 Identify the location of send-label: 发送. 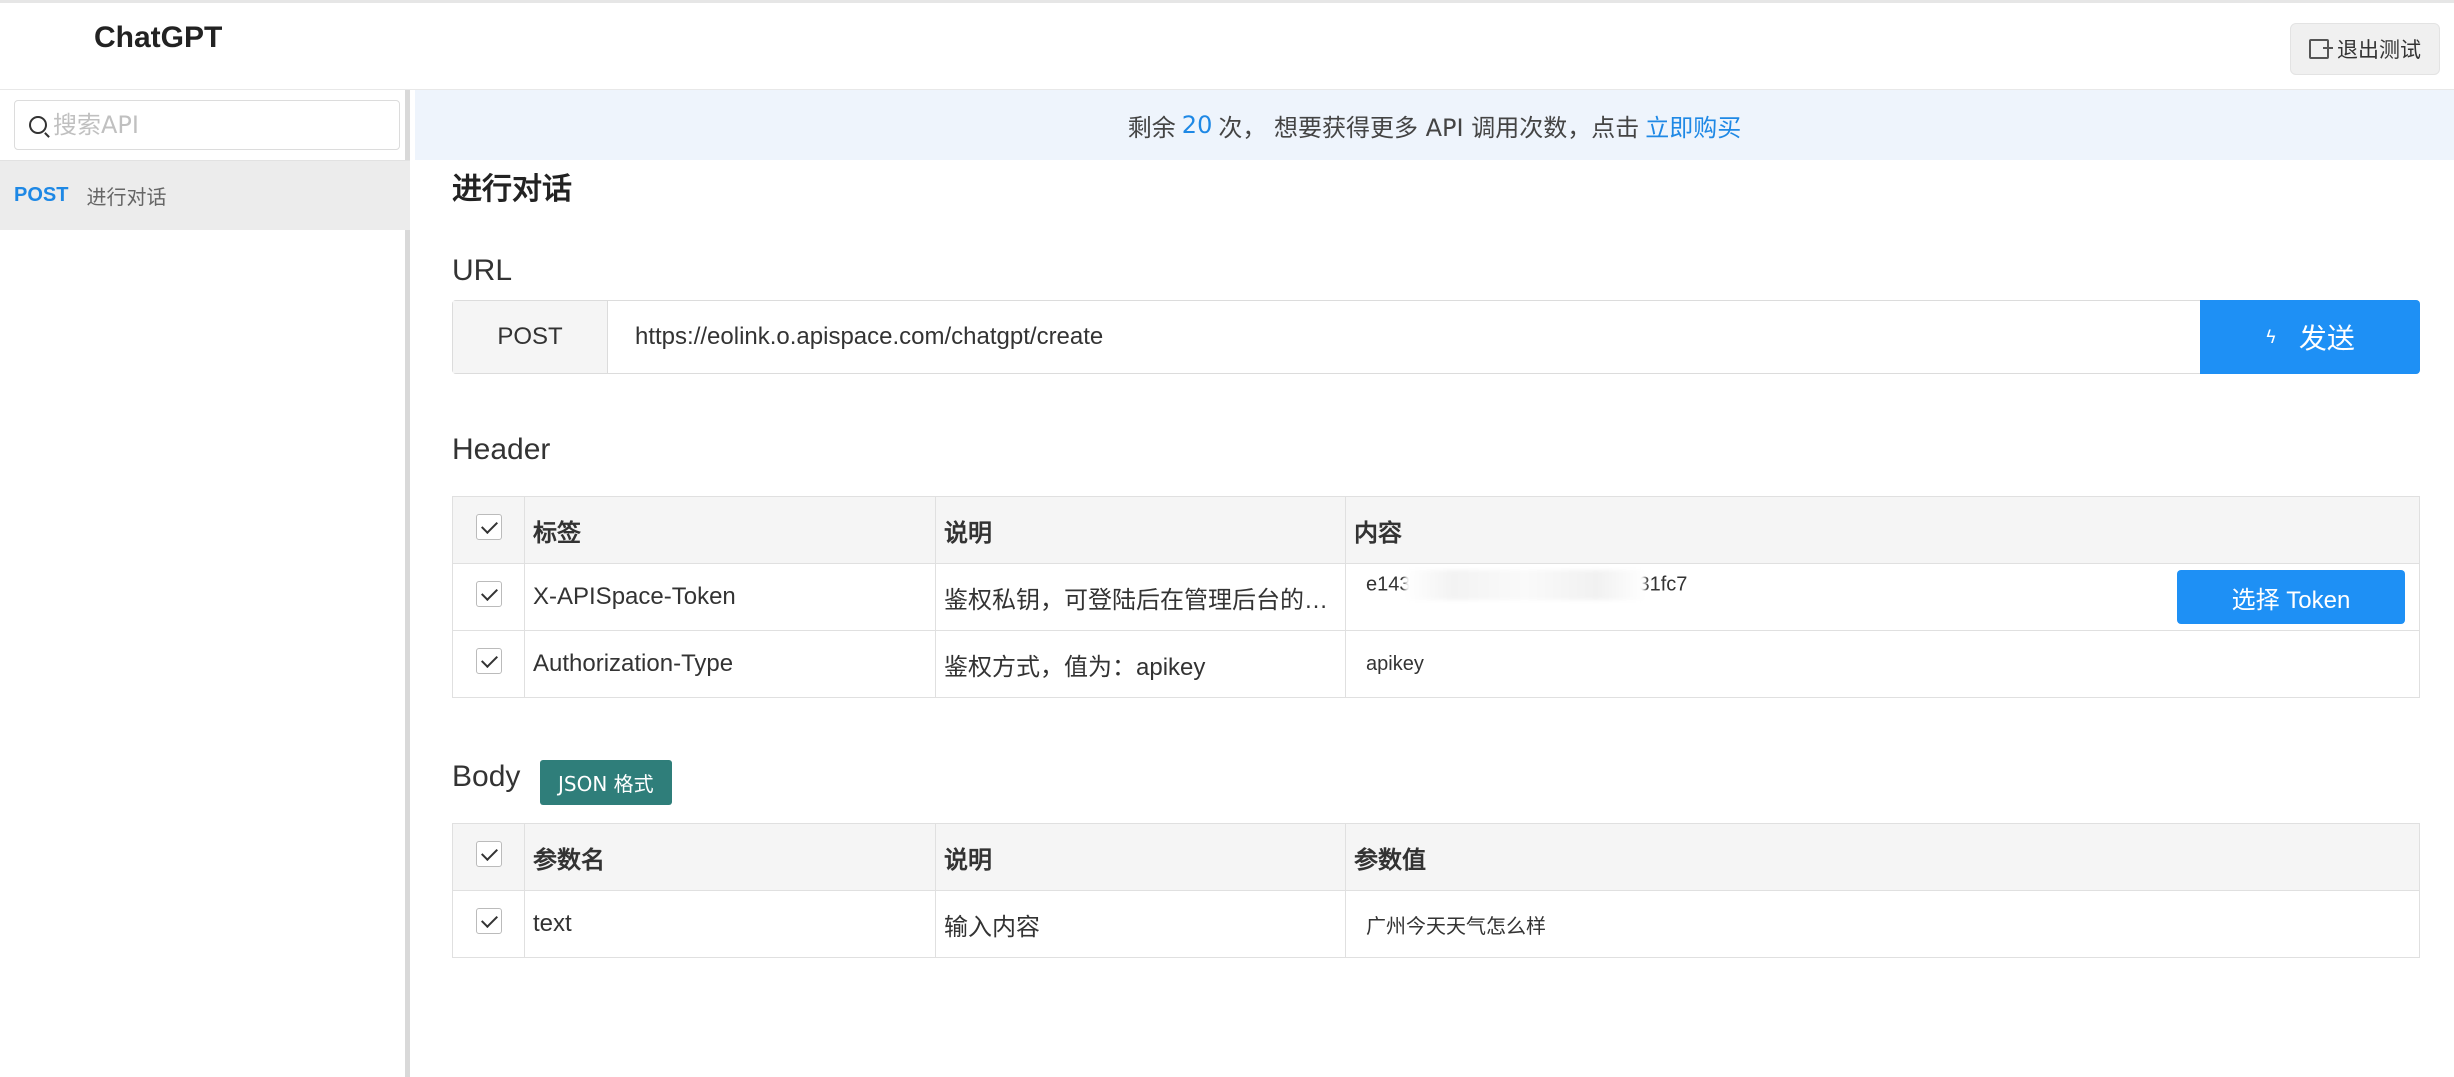
(2326, 338).